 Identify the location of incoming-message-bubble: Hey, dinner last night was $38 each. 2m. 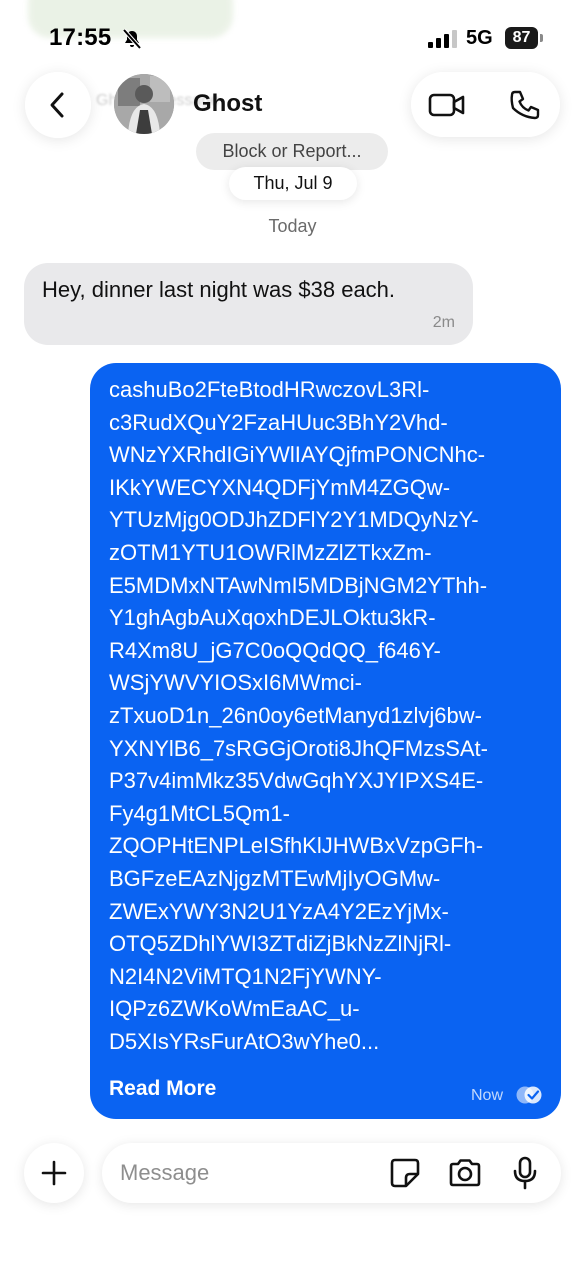
(248, 304).